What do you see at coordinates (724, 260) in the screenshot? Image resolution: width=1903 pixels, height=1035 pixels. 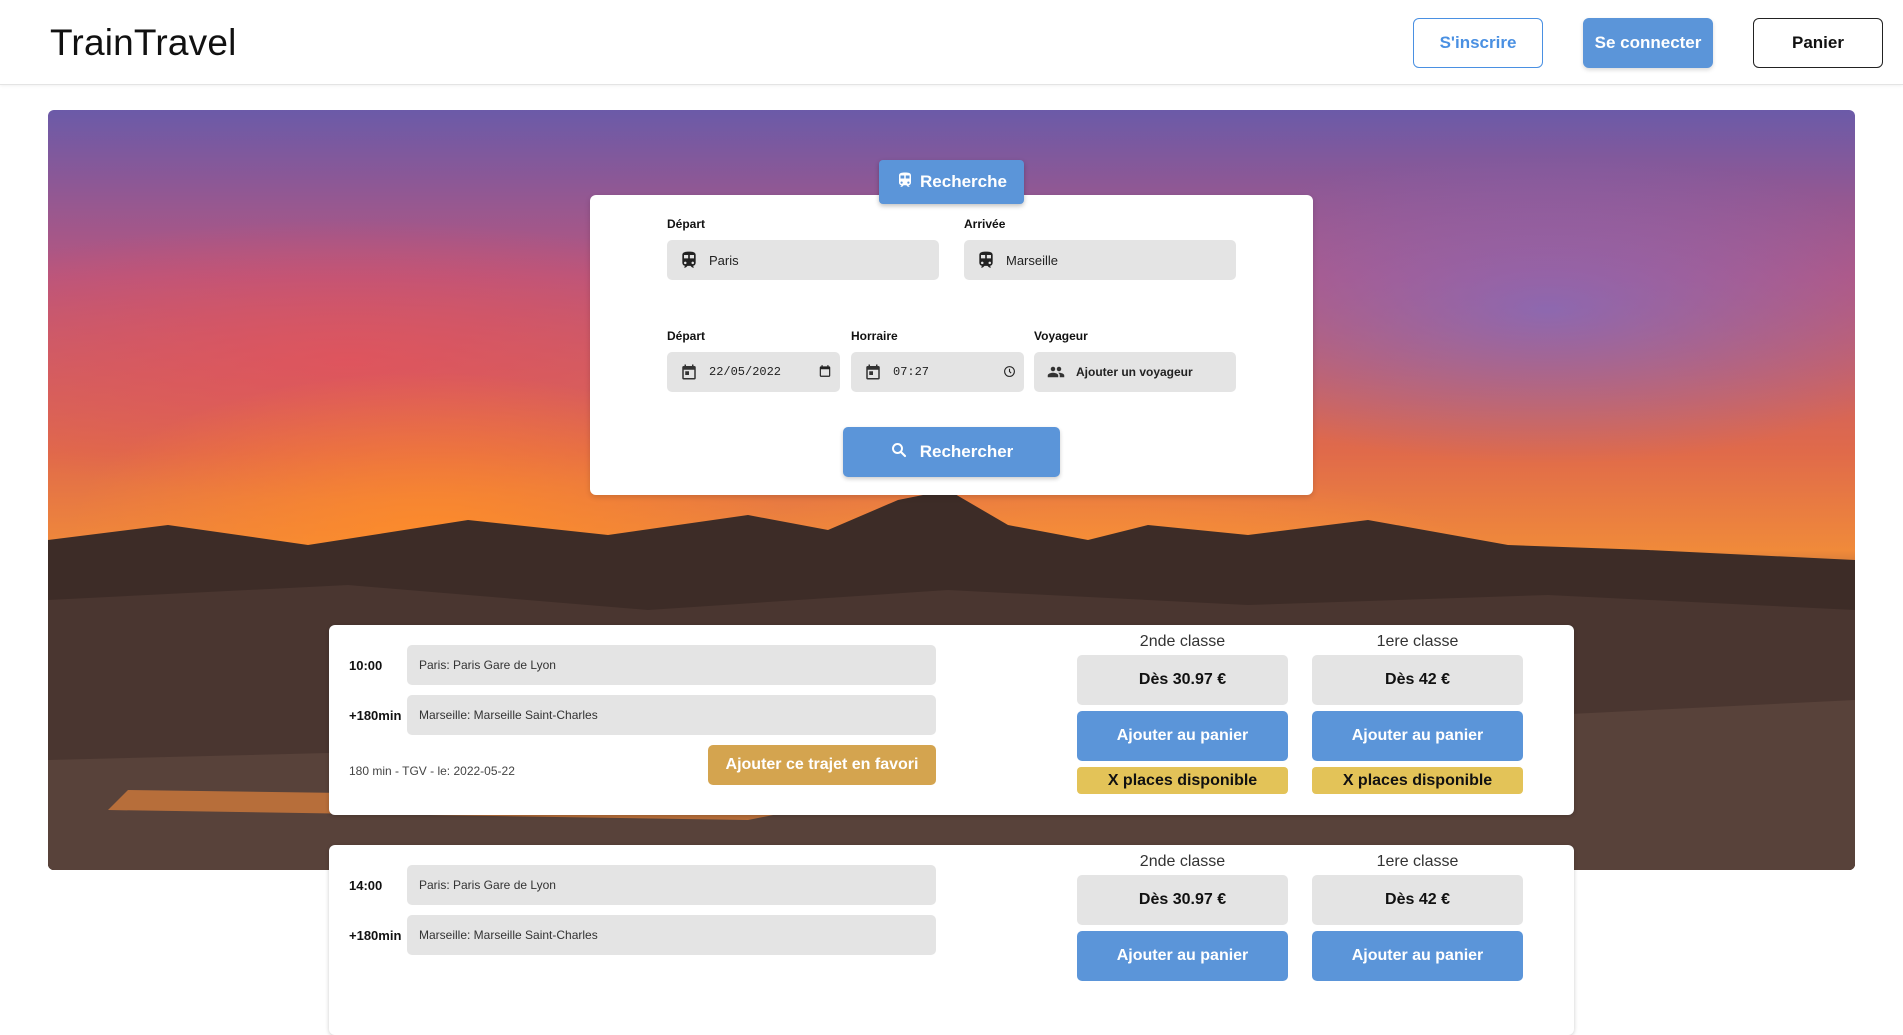 I see `departure-value: Paris` at bounding box center [724, 260].